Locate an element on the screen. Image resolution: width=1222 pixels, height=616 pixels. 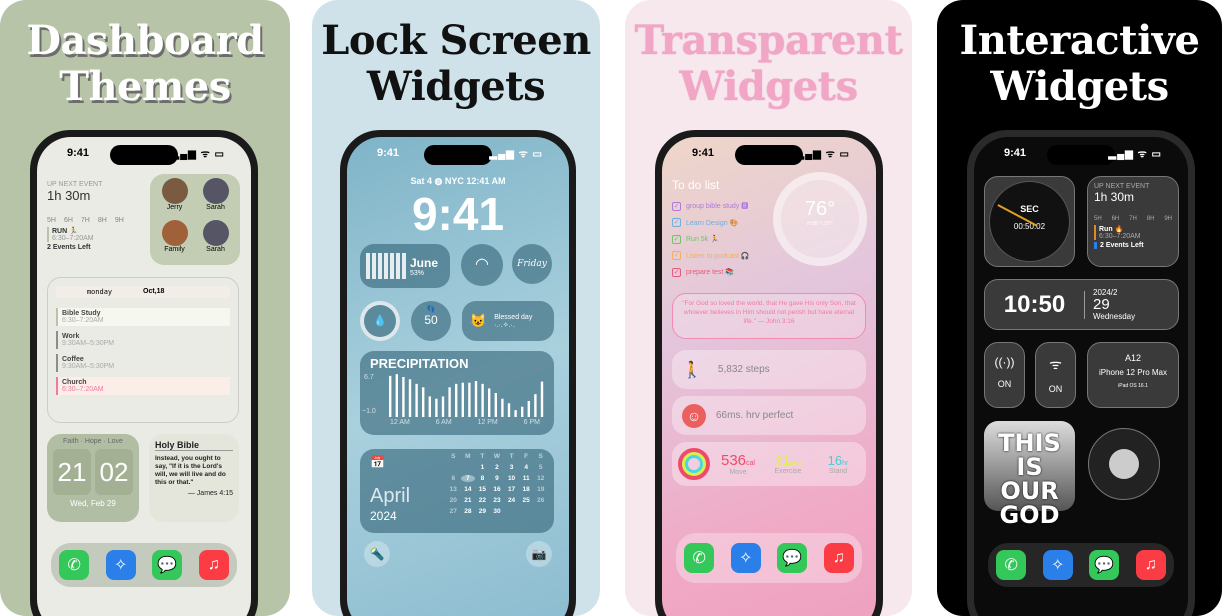
planner-event: Bible Study 6:30–7:20AM is located at coordinates (143, 317).